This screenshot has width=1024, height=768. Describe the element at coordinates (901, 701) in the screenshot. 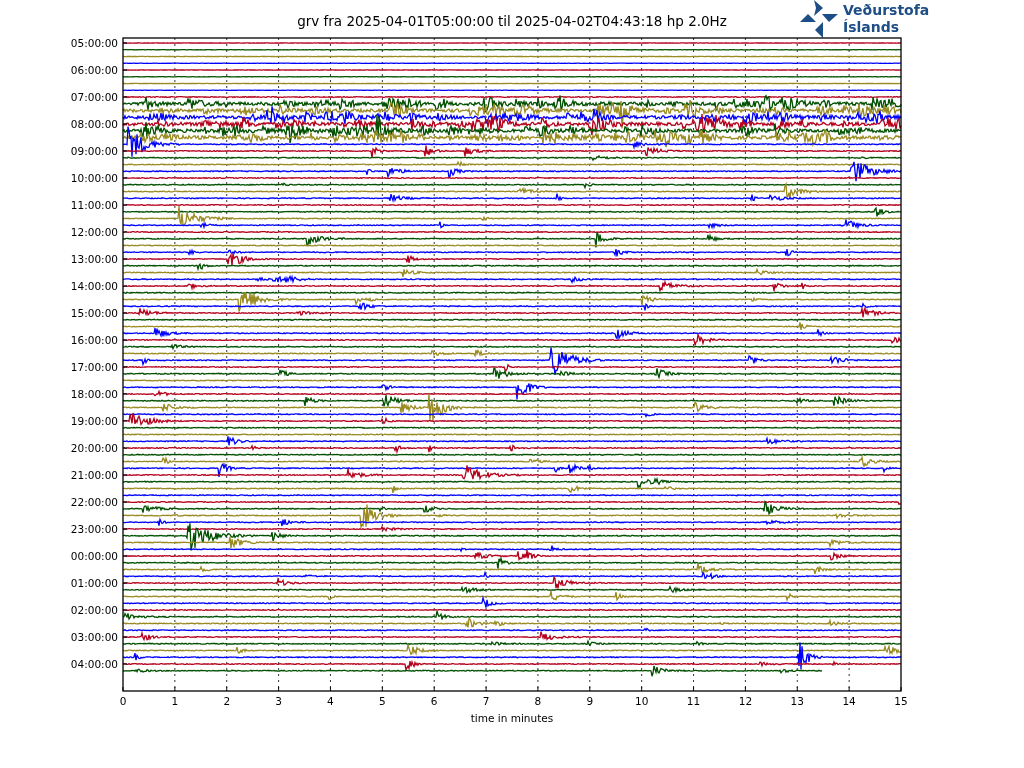

I see `axis-label: 15` at that location.